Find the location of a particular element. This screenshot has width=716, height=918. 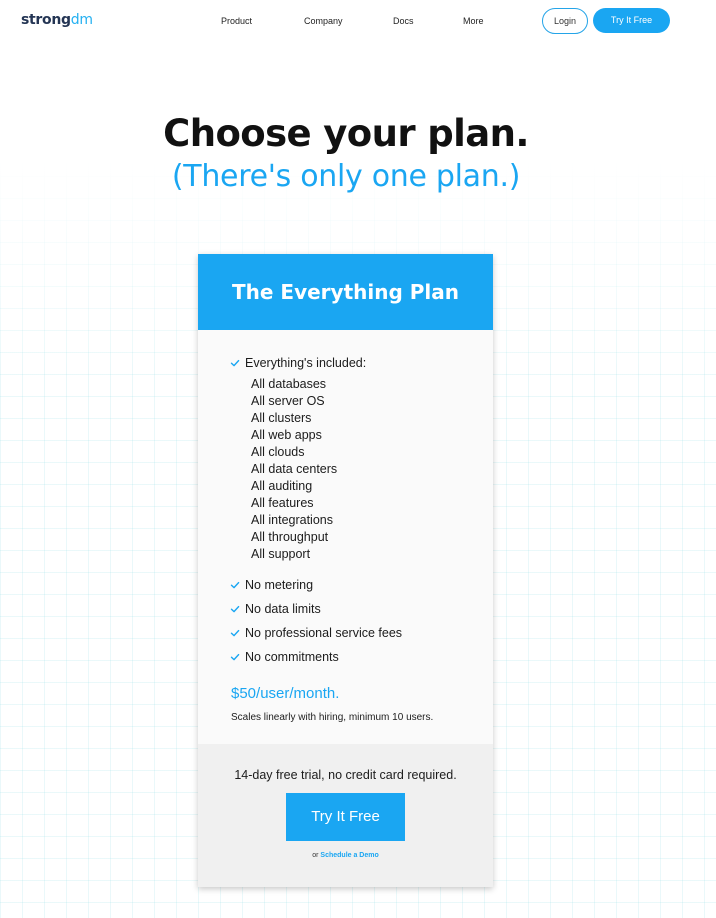

plan-card-header: The Everything Plan is located at coordinates (345, 292).